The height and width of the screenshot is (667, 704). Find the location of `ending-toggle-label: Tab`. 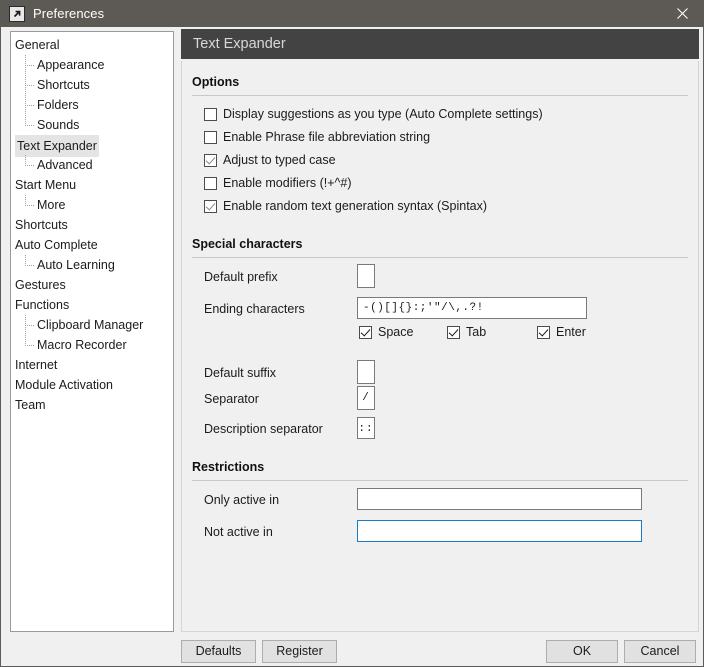

ending-toggle-label: Tab is located at coordinates (476, 332).